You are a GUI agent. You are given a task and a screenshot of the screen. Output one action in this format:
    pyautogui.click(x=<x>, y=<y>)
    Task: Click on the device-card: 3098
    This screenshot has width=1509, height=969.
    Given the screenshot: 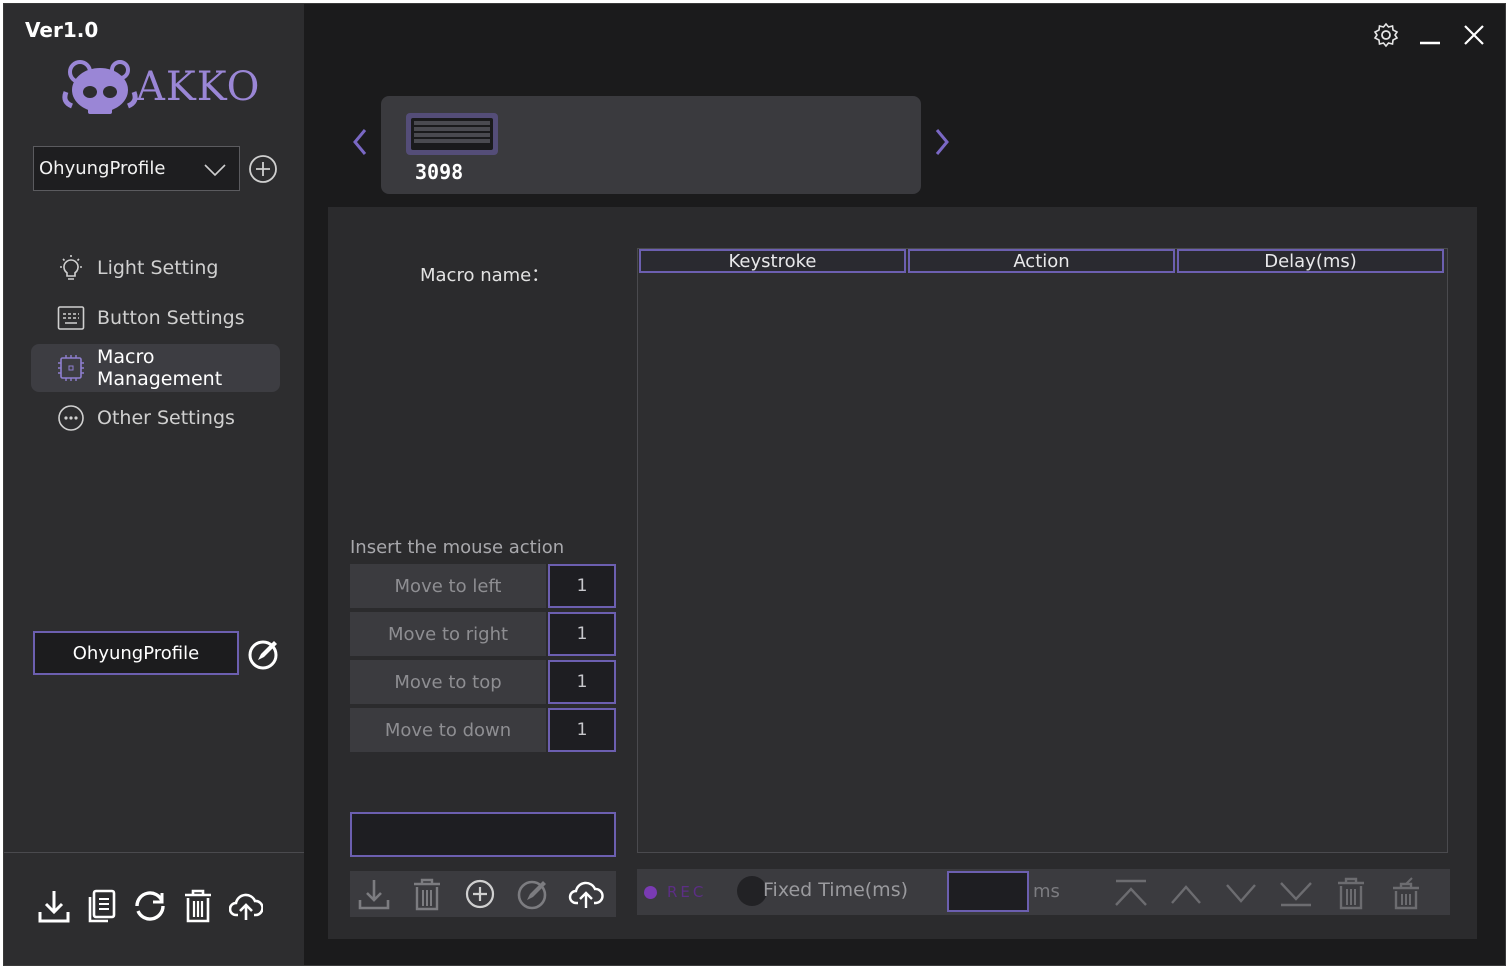 What is the action you would take?
    pyautogui.click(x=651, y=145)
    